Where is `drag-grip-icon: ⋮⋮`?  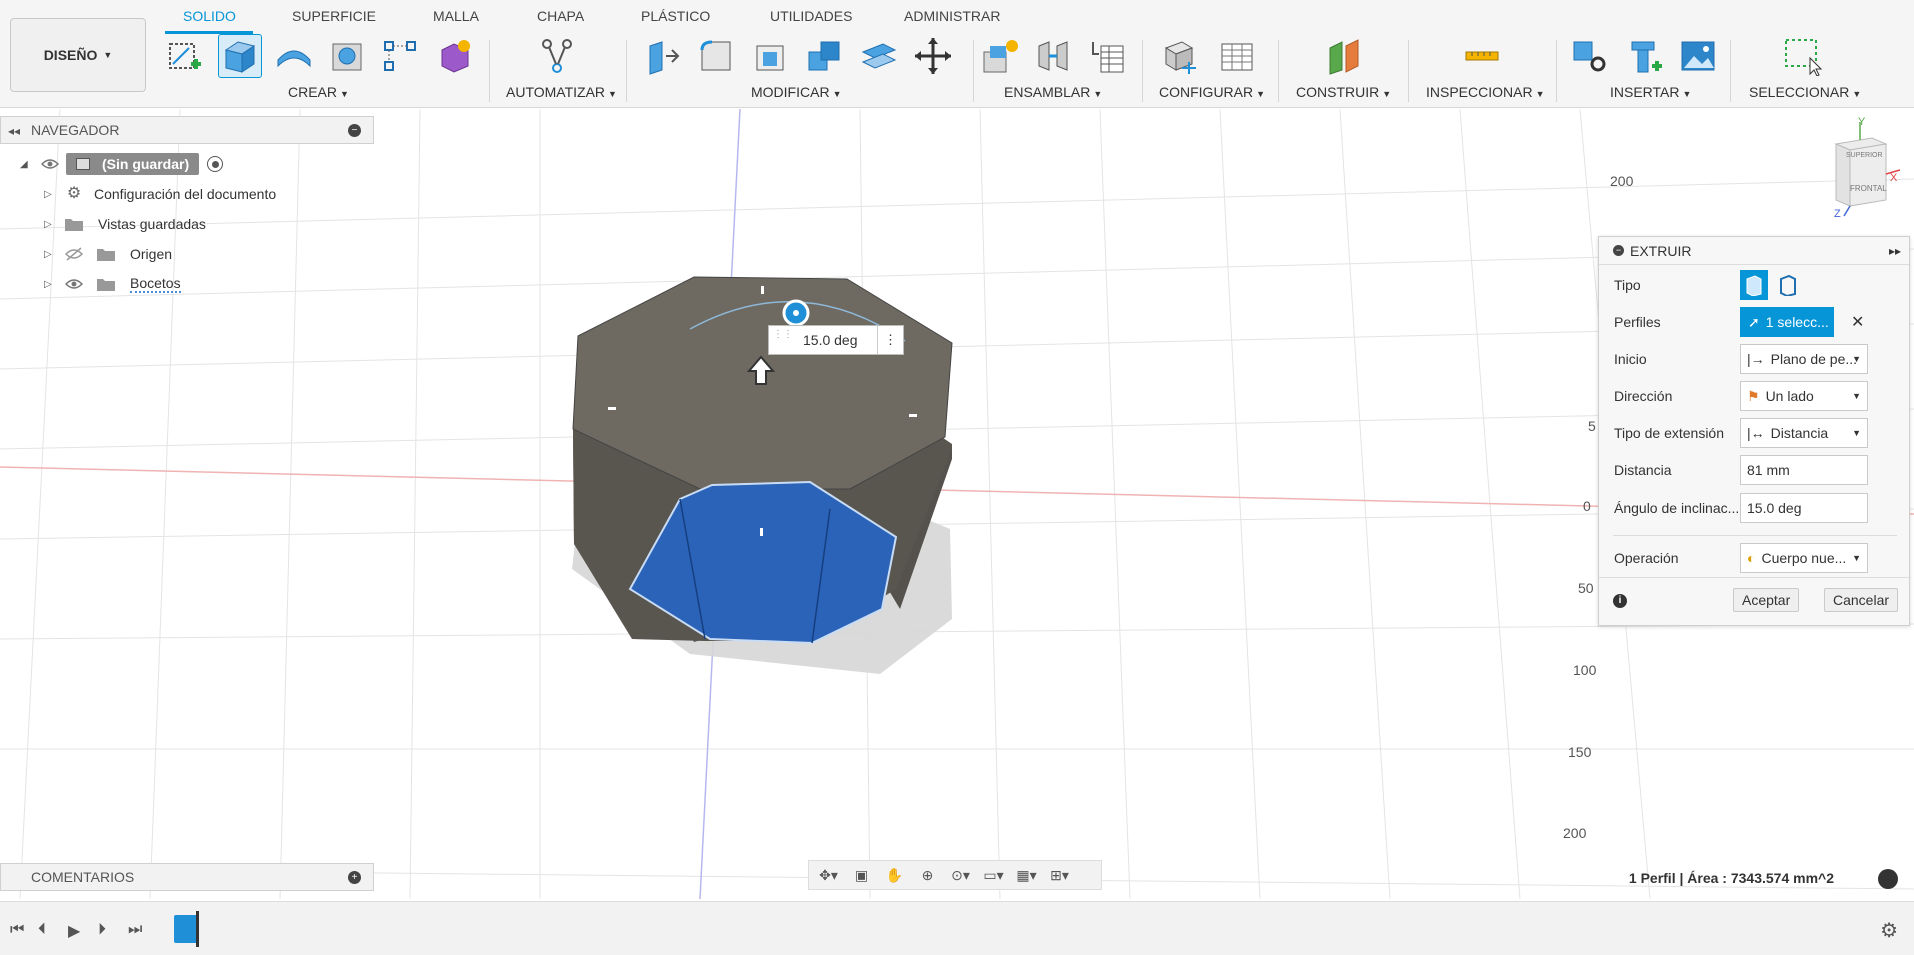
drag-grip-icon: ⋮⋮ is located at coordinates (783, 335).